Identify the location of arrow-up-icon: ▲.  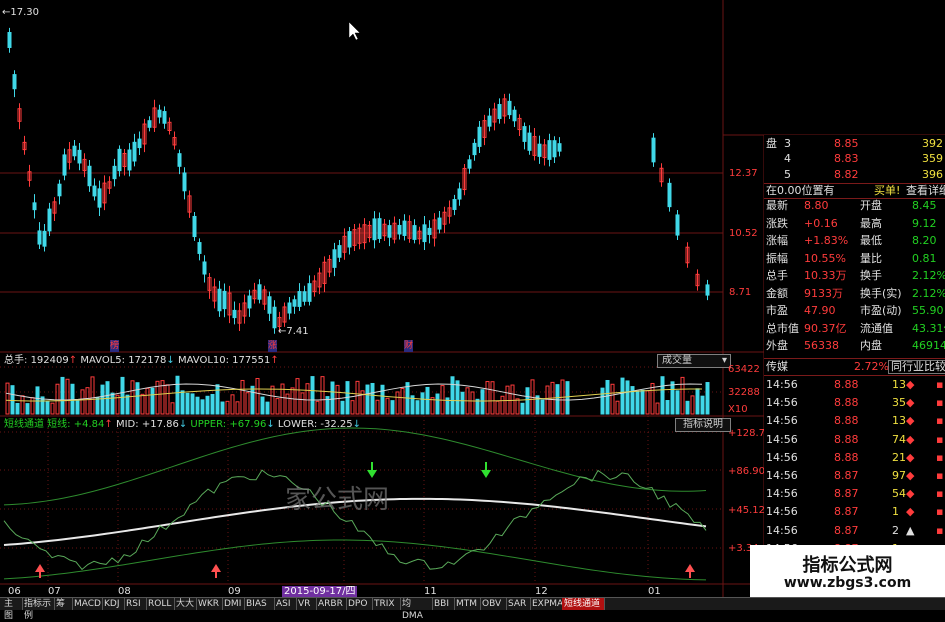
(910, 530).